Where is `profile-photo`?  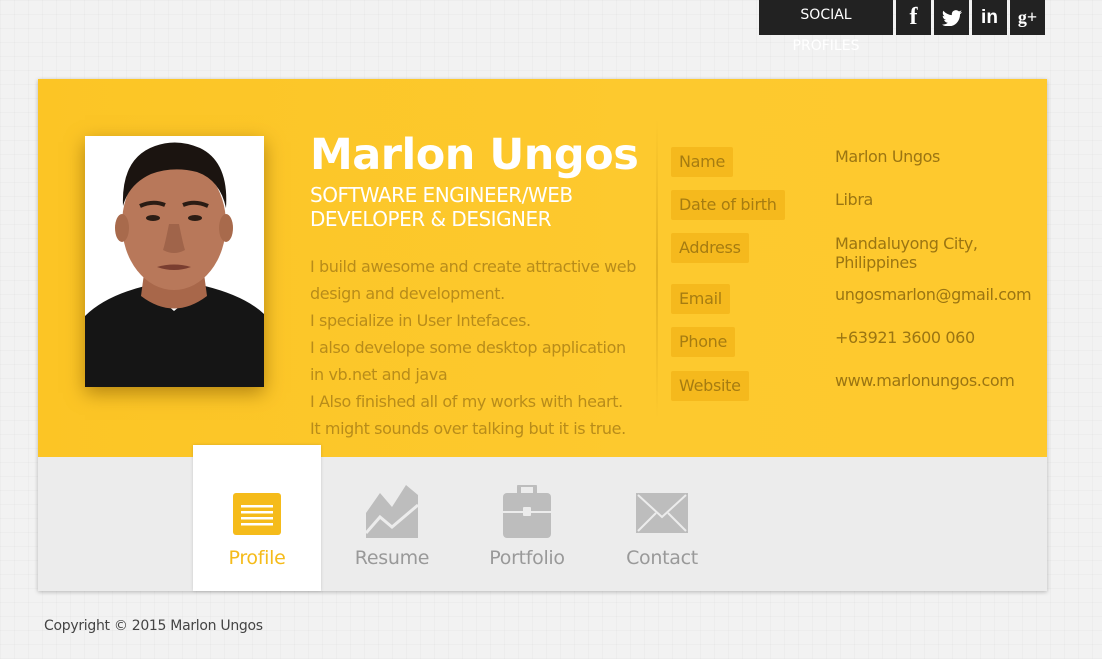
profile-photo is located at coordinates (174, 261).